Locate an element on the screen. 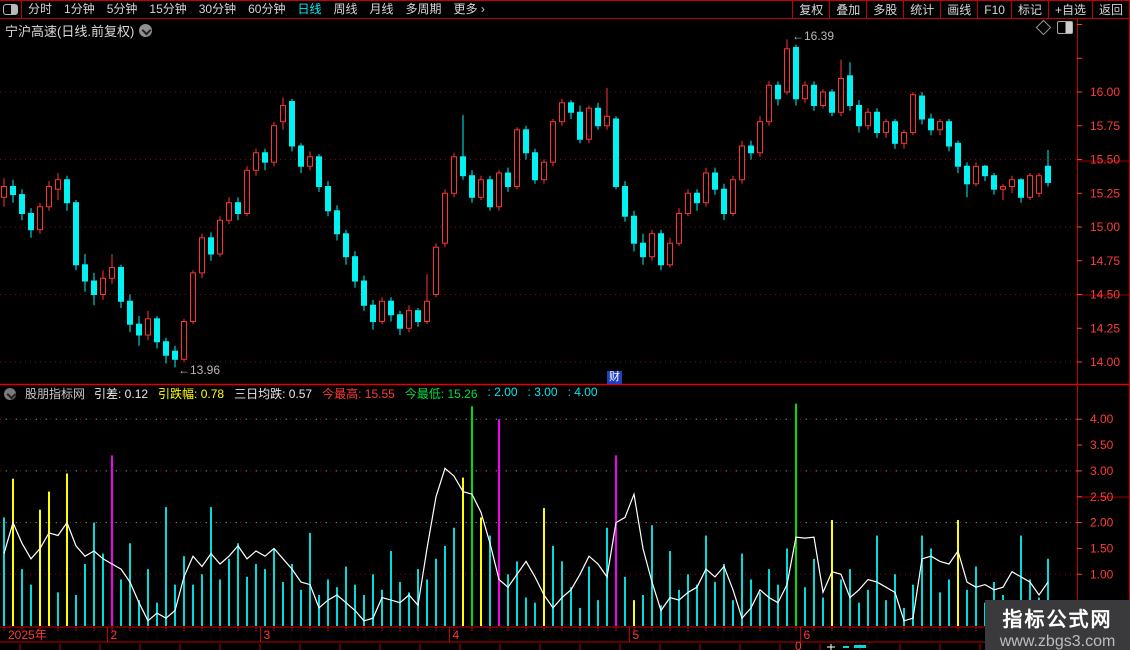 This screenshot has height=650, width=1130. svg-text: 2025年 is located at coordinates (27, 635).